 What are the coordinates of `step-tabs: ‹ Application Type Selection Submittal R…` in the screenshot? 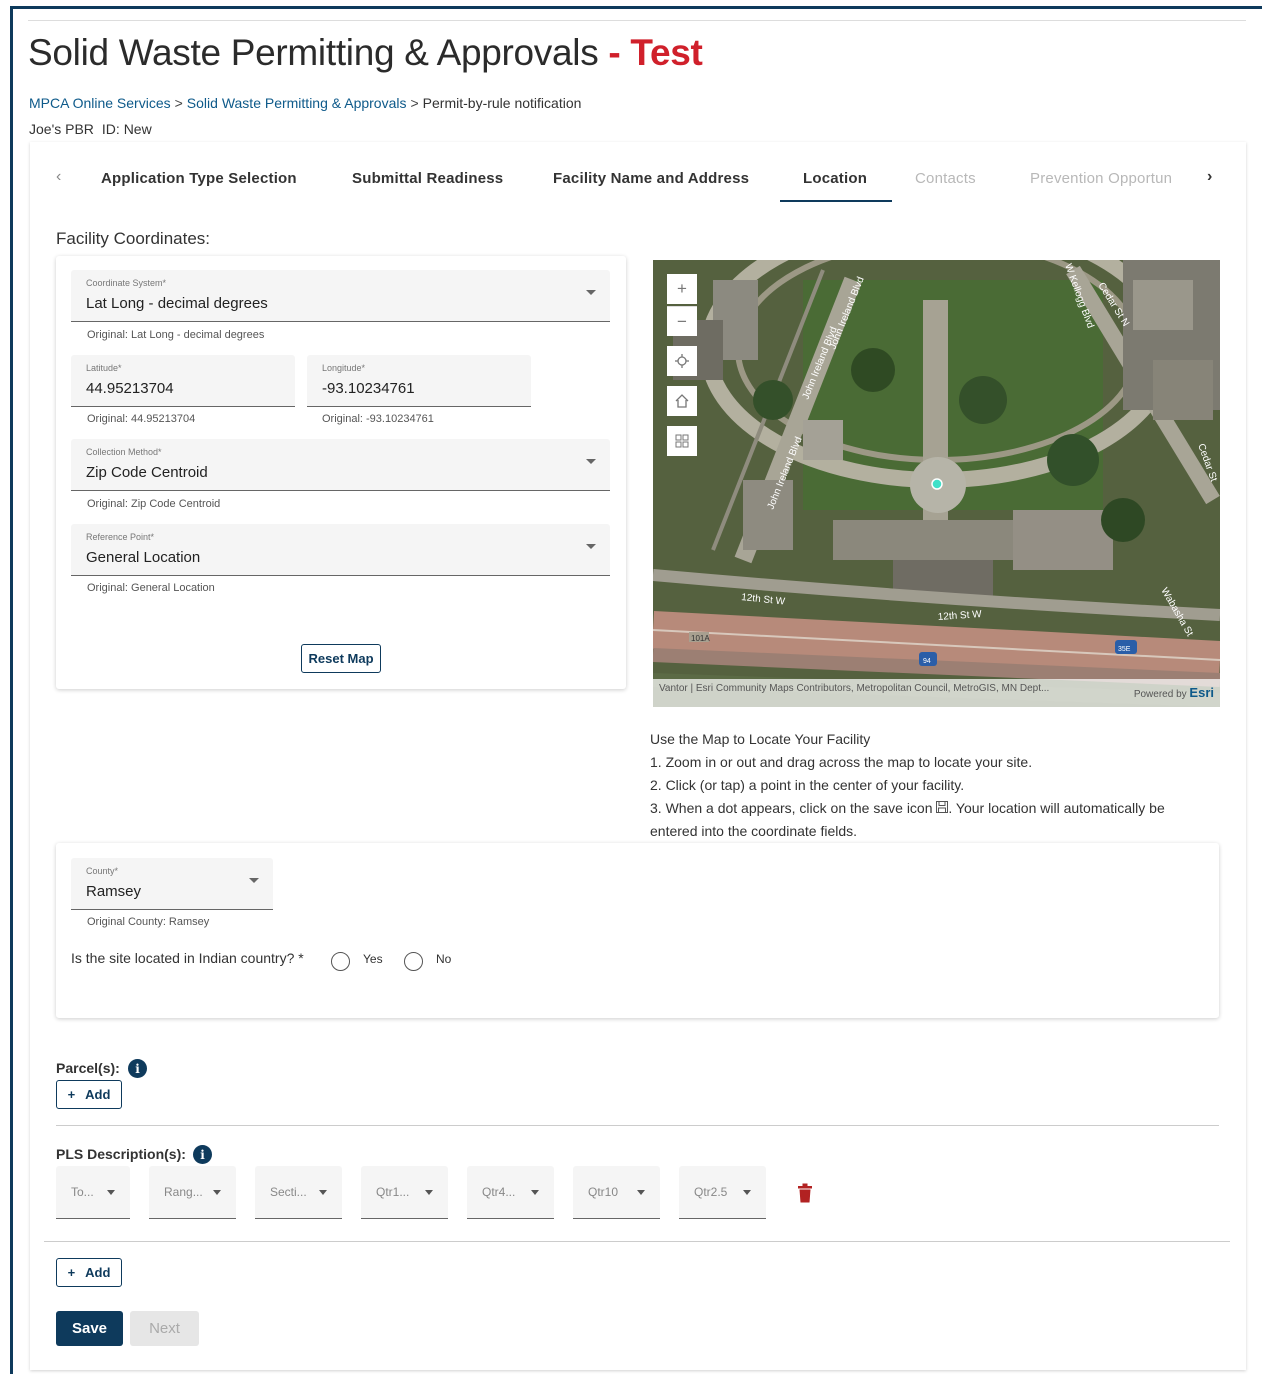 It's located at (635, 177).